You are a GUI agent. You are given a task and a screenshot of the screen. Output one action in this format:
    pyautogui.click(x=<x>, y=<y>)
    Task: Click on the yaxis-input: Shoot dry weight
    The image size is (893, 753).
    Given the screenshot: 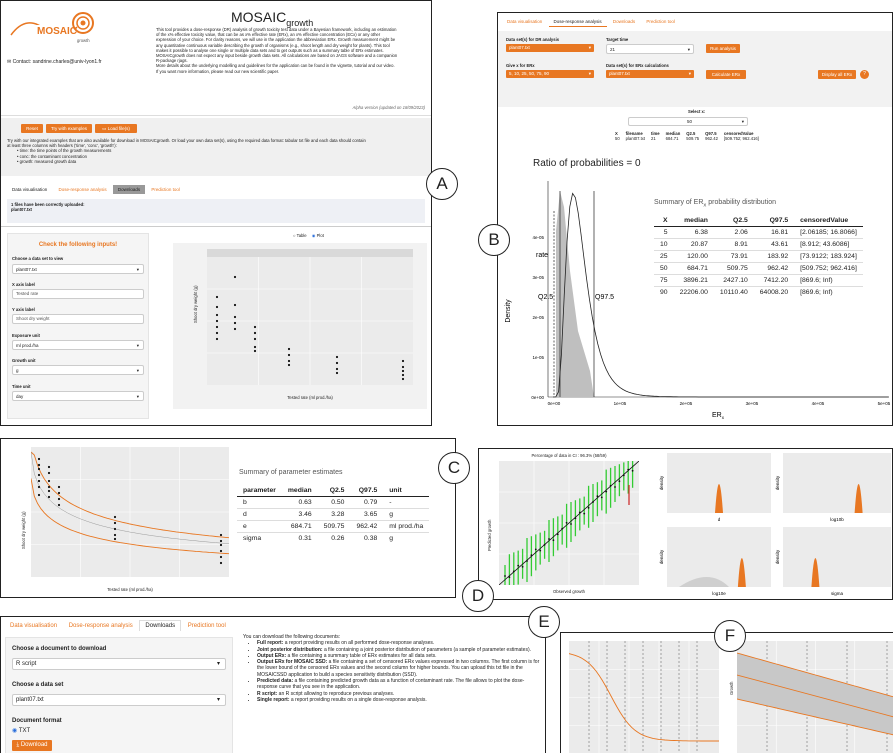 What is the action you would take?
    pyautogui.click(x=78, y=319)
    